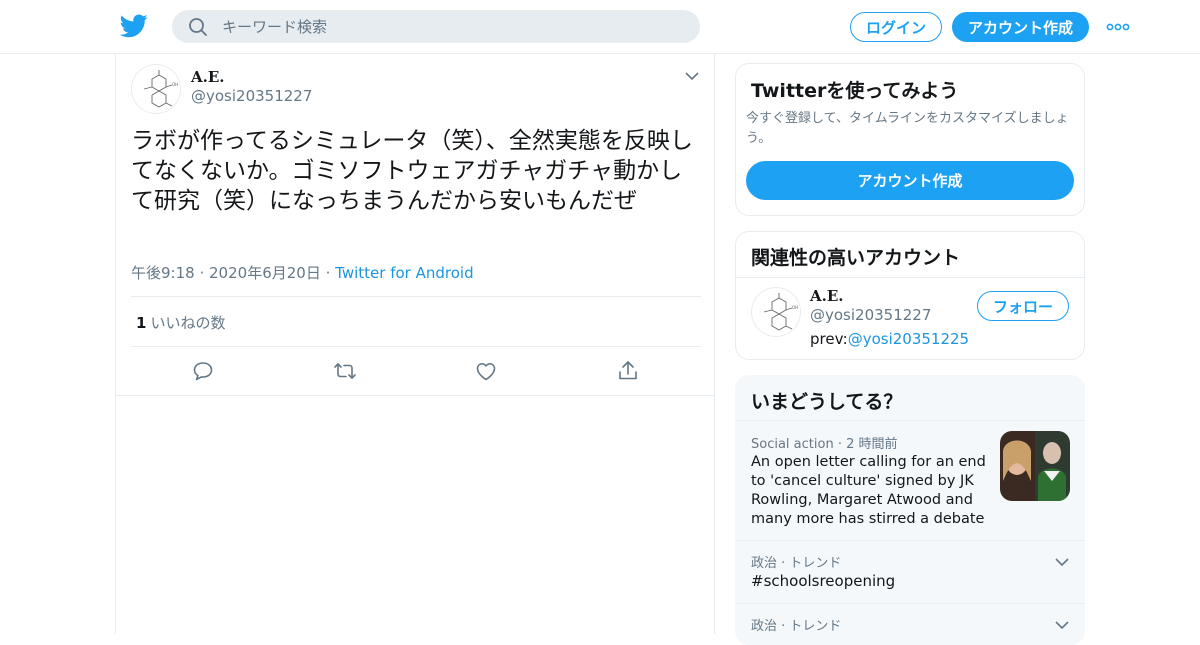 The image size is (1200, 645). Describe the element at coordinates (141, 323) in the screenshot. I see `like-count: 1` at that location.